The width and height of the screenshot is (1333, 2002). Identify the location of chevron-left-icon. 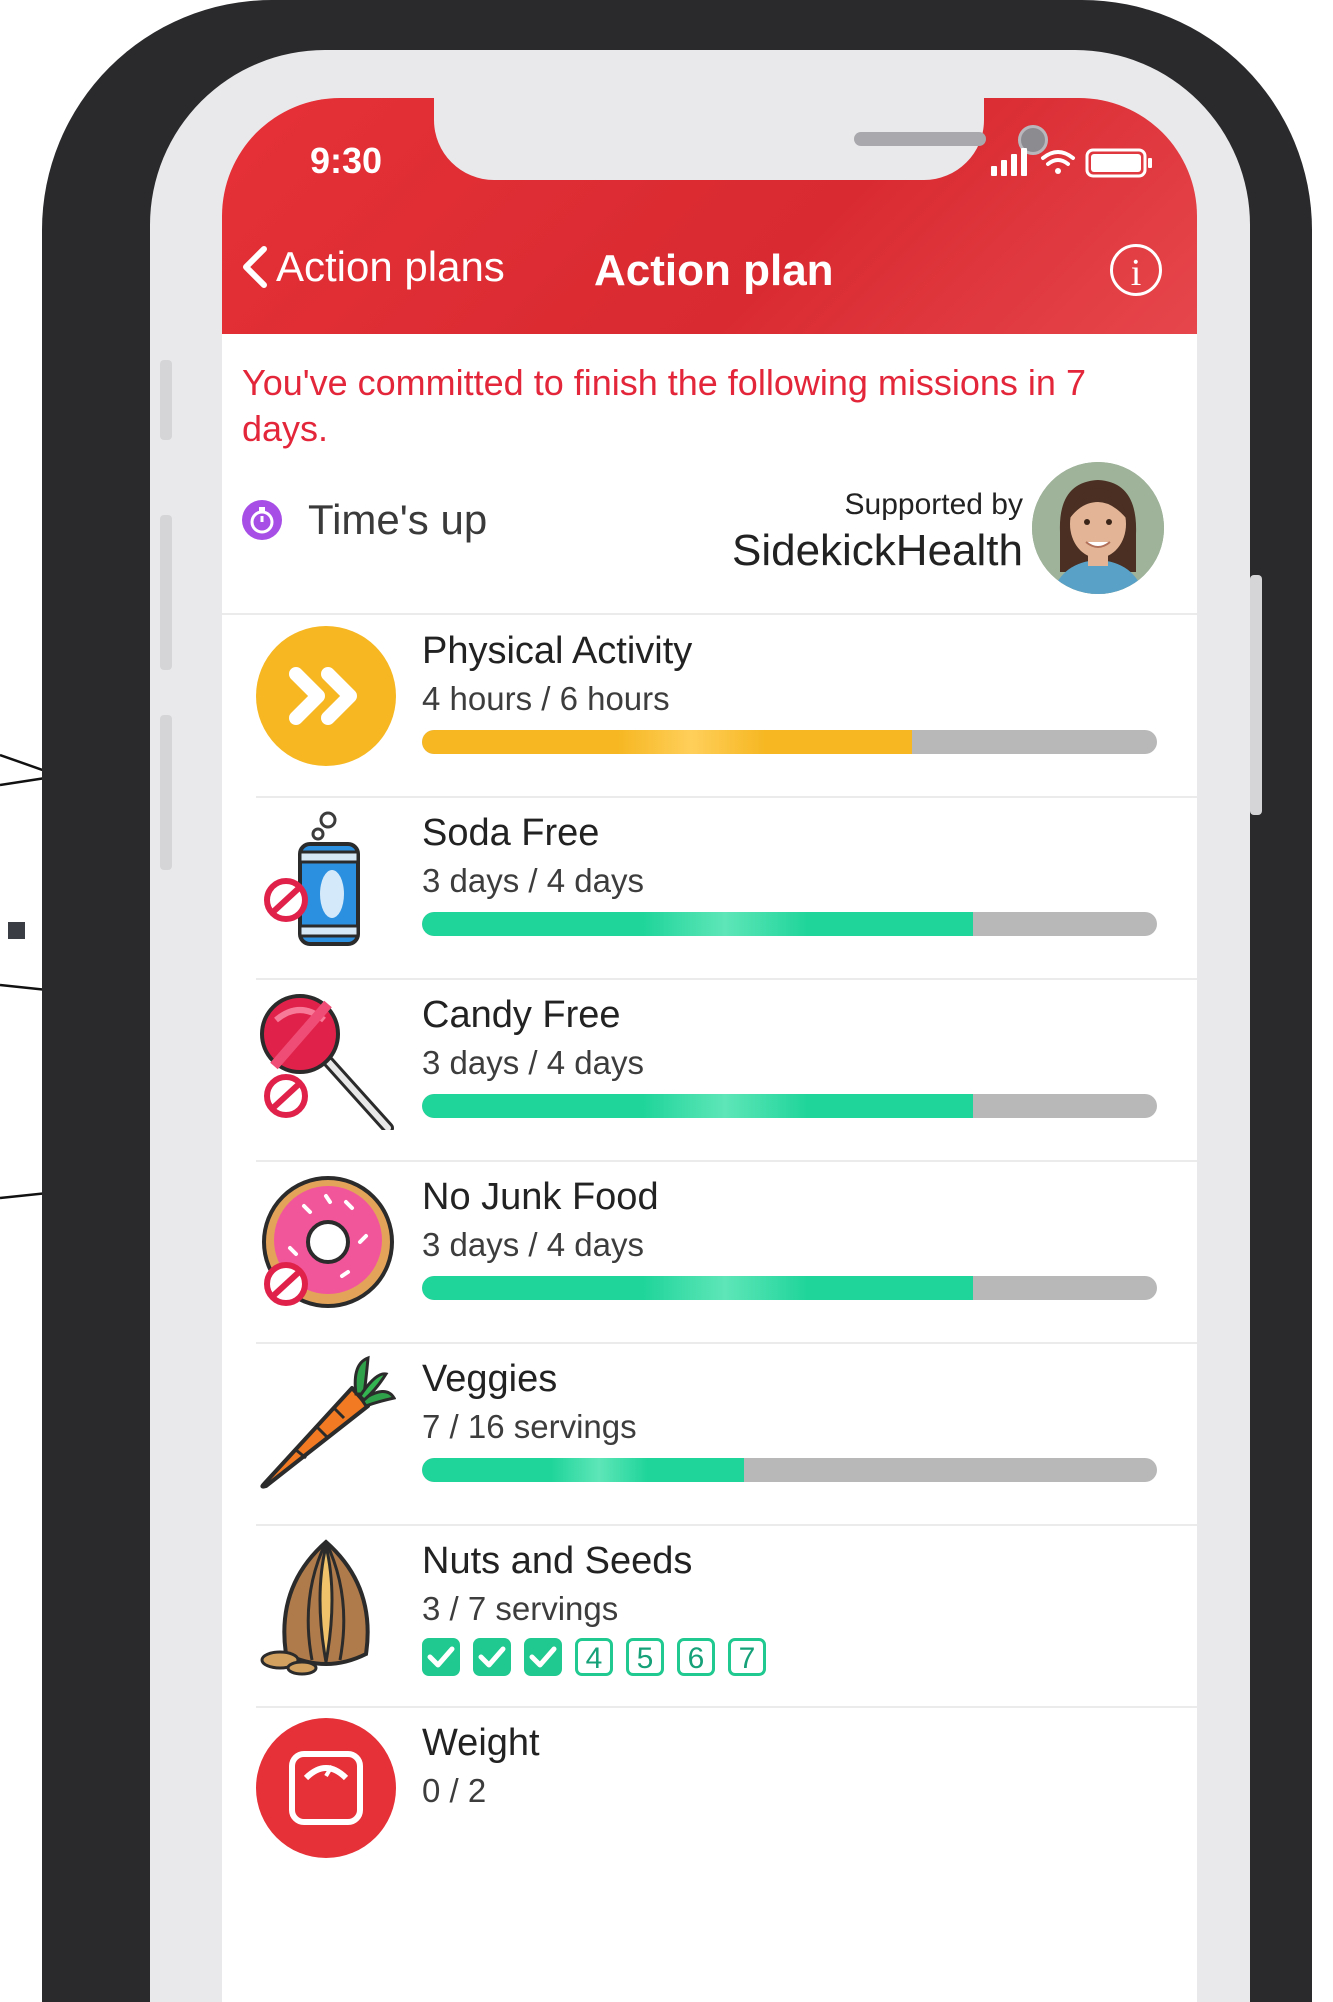
(255, 267).